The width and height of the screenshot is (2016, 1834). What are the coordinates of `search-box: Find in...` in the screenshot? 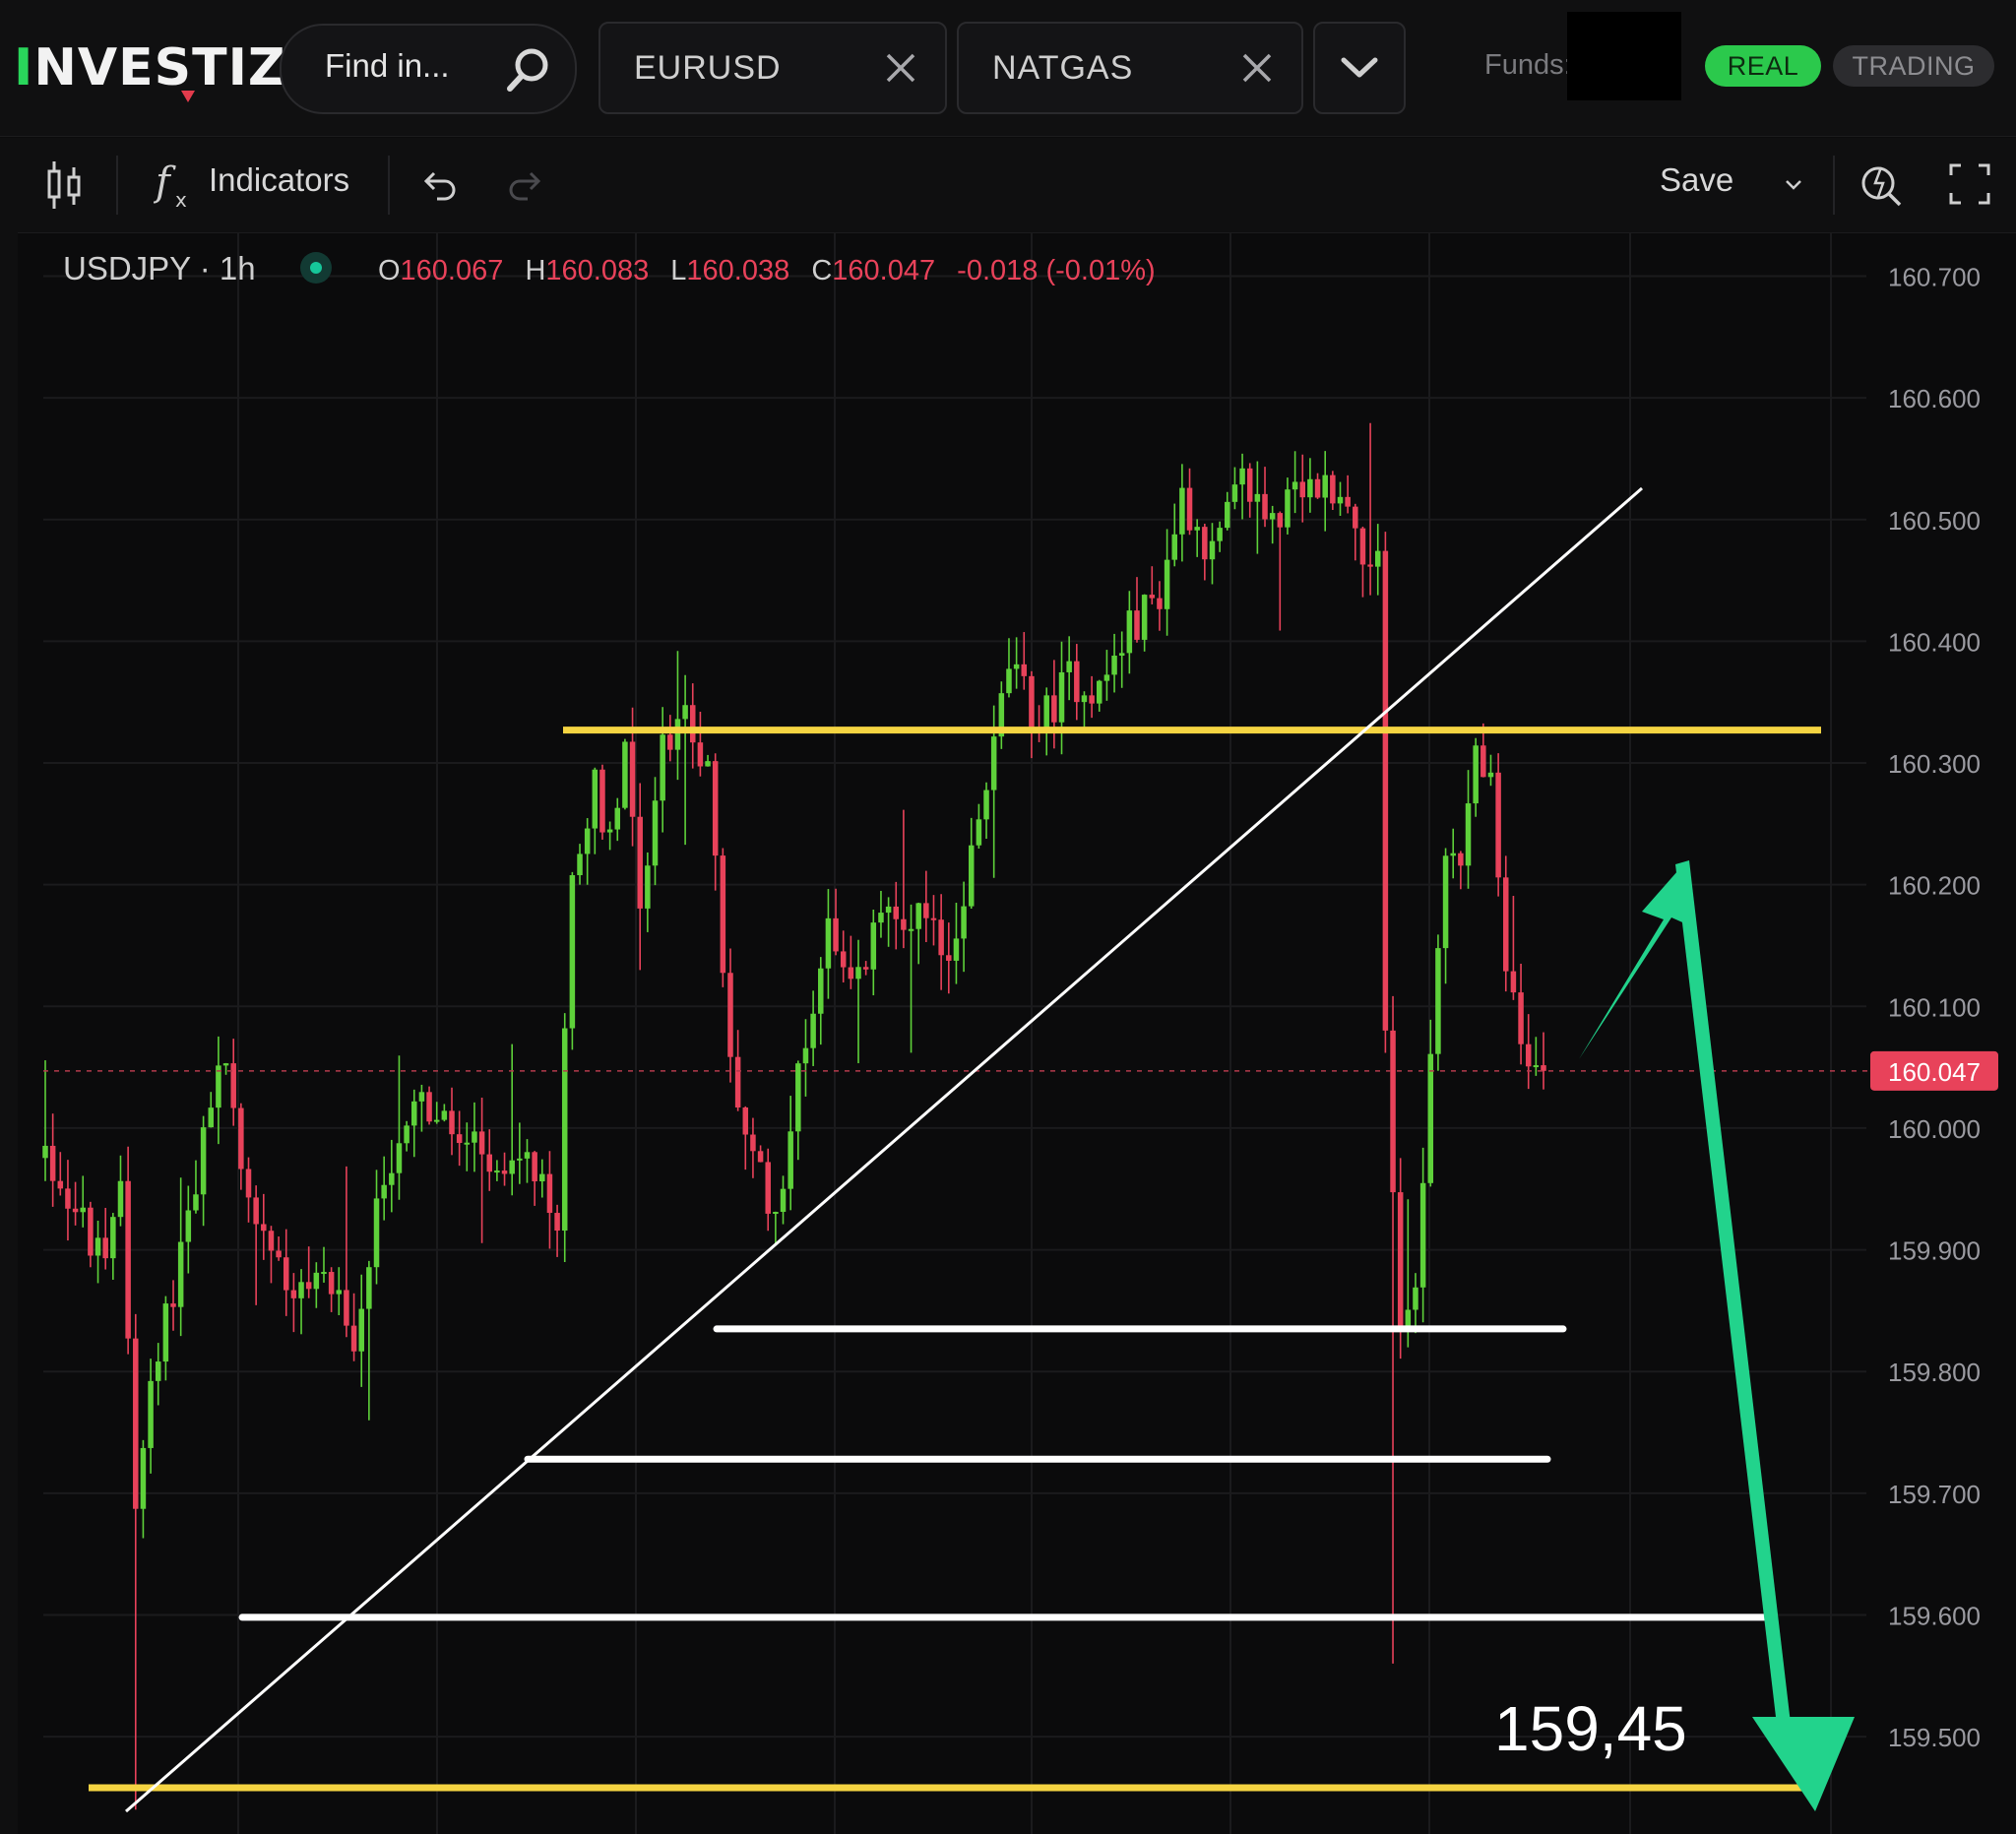 It's located at (428, 69).